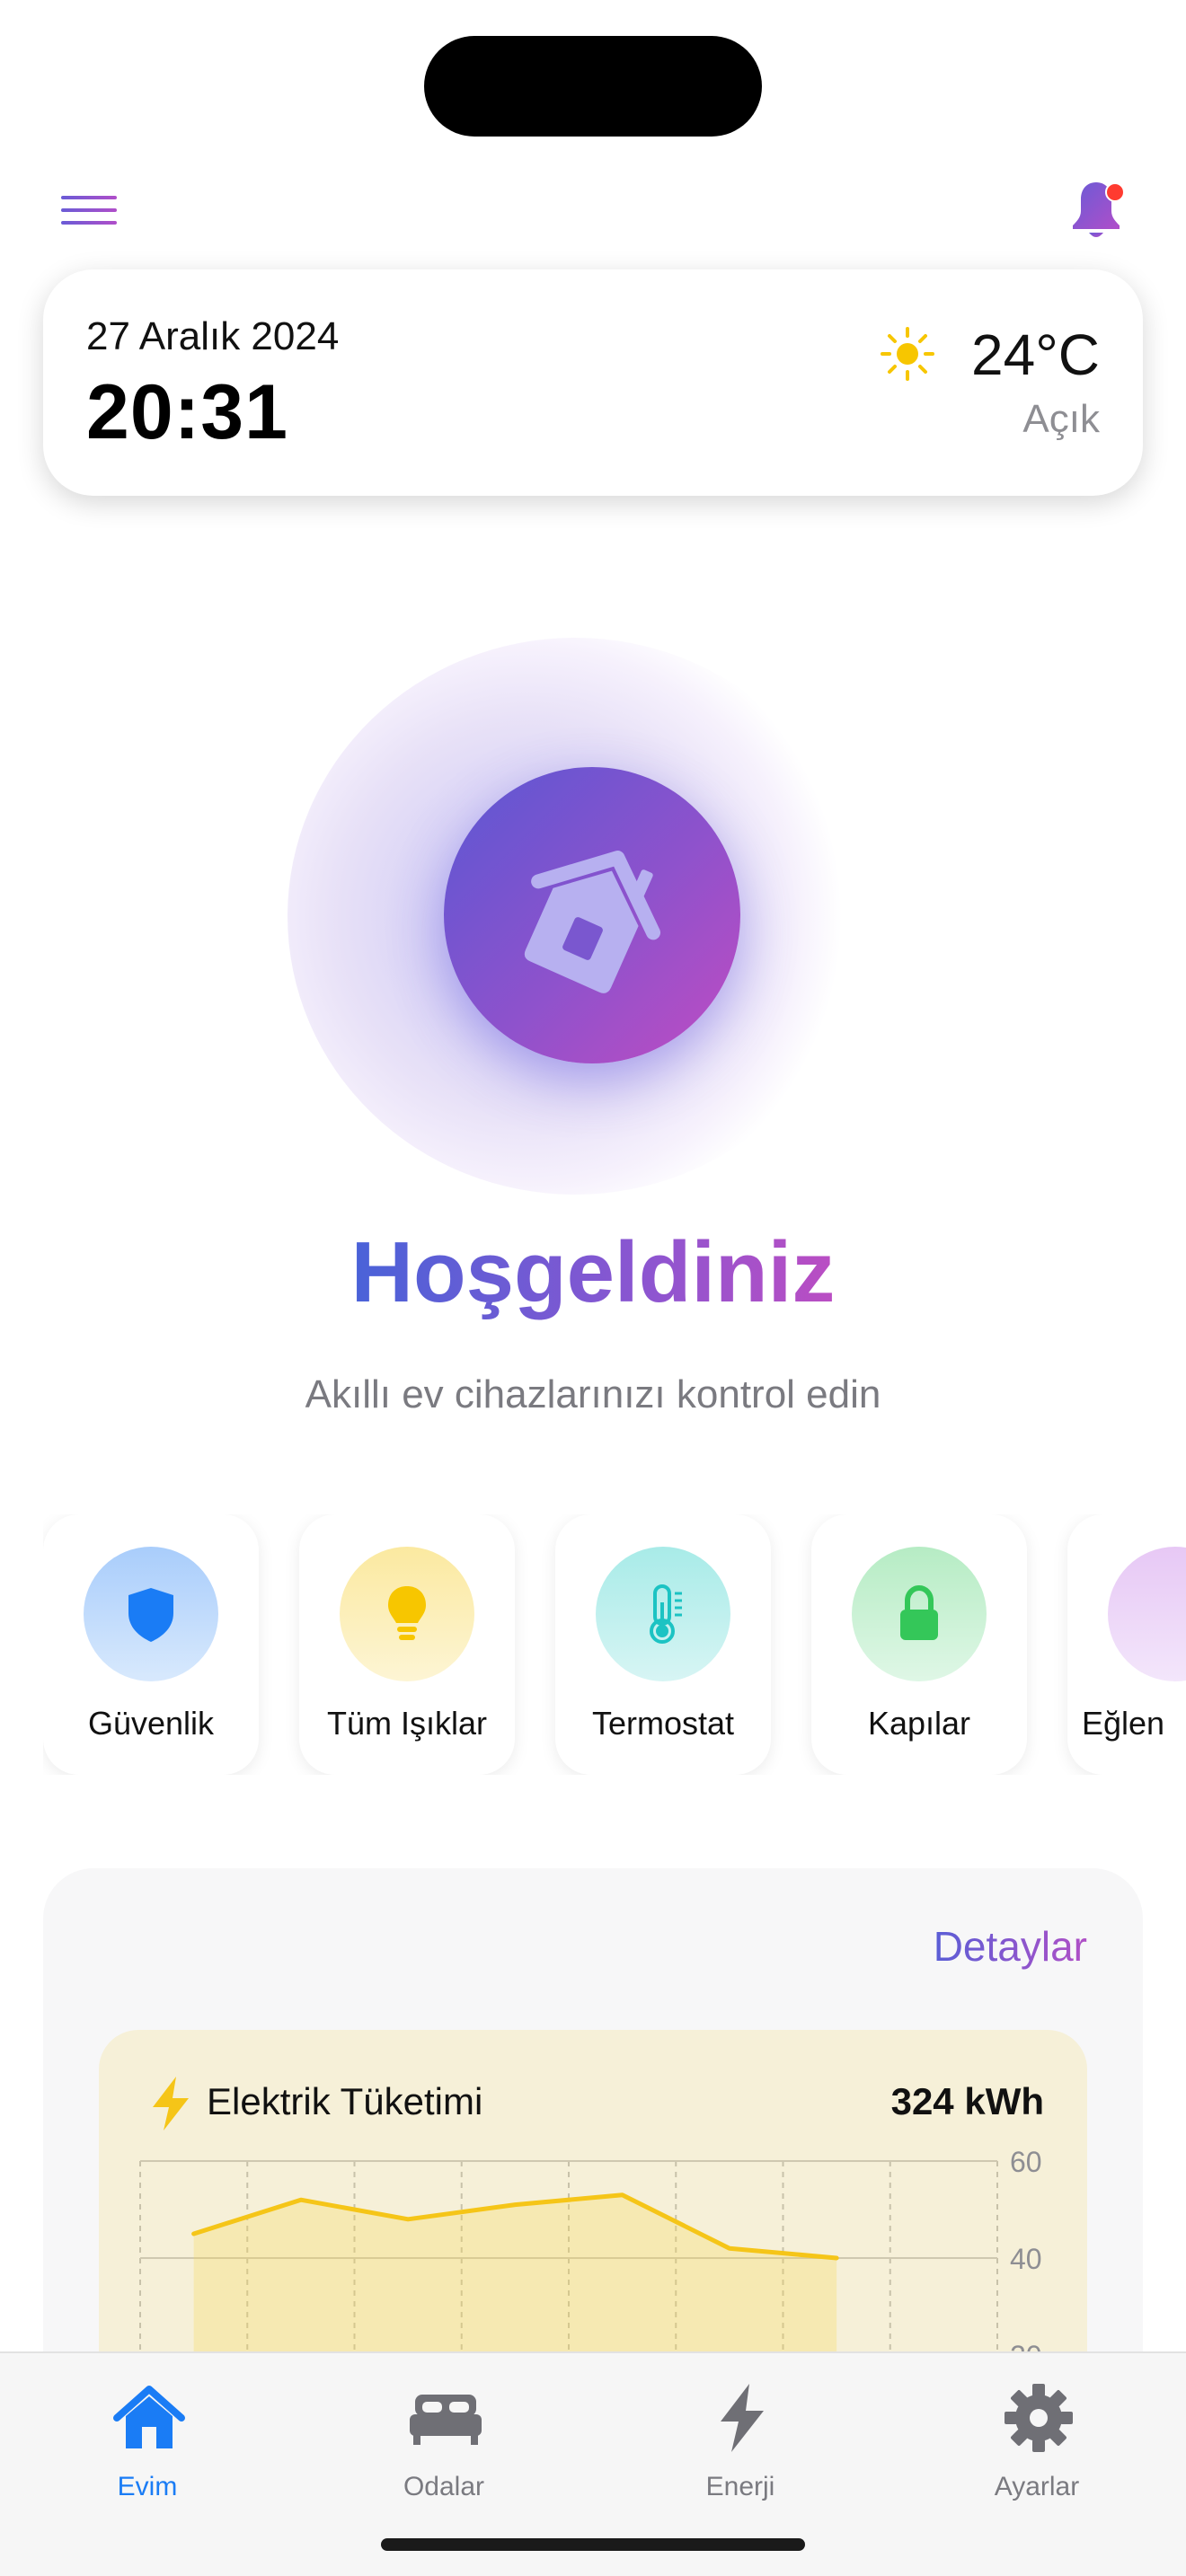 Image resolution: width=1186 pixels, height=2576 pixels. Describe the element at coordinates (147, 2486) in the screenshot. I see `tab-label: Evim` at that location.